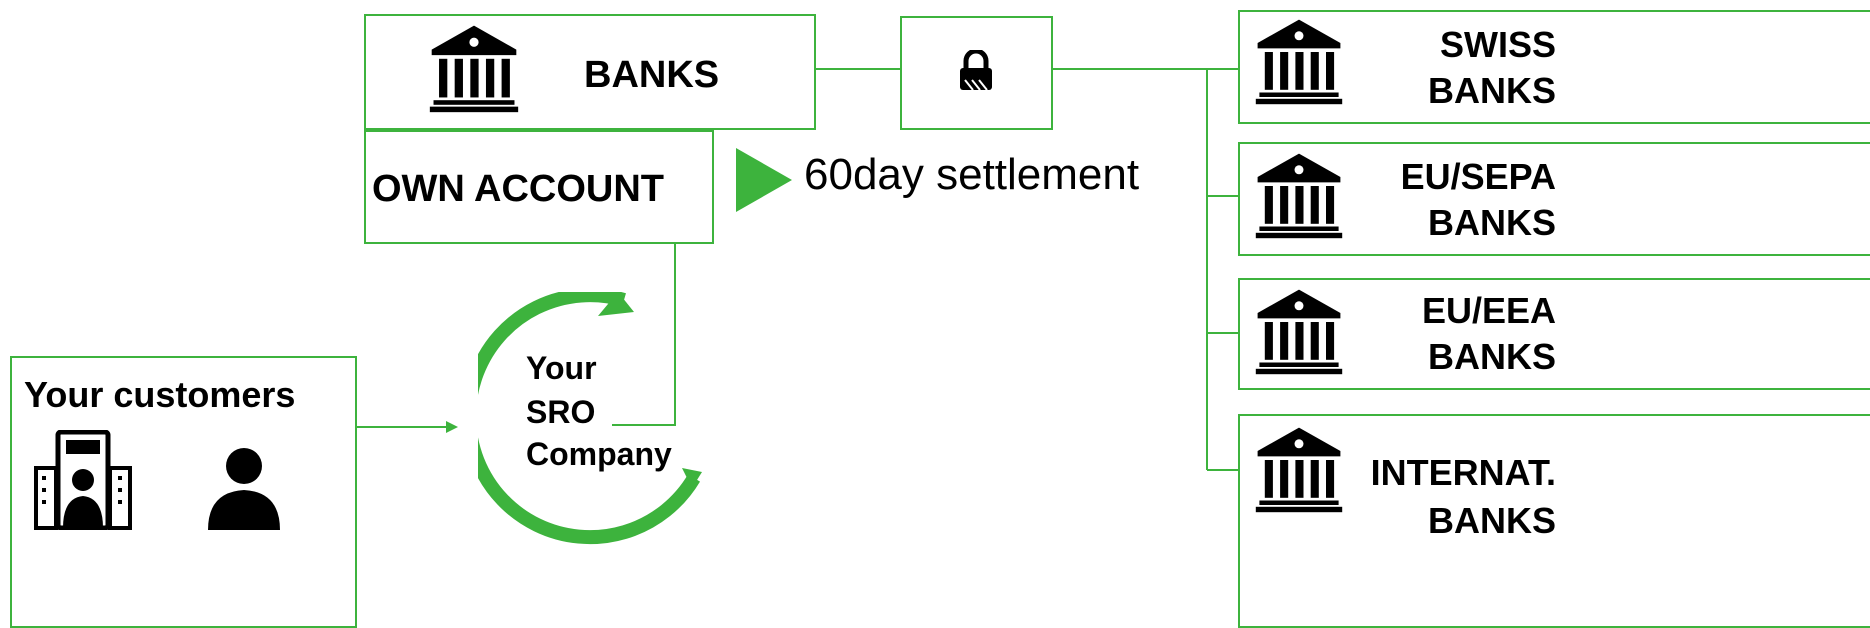  What do you see at coordinates (1488, 310) in the screenshot?
I see `bank-group-line1: EU/EEA` at bounding box center [1488, 310].